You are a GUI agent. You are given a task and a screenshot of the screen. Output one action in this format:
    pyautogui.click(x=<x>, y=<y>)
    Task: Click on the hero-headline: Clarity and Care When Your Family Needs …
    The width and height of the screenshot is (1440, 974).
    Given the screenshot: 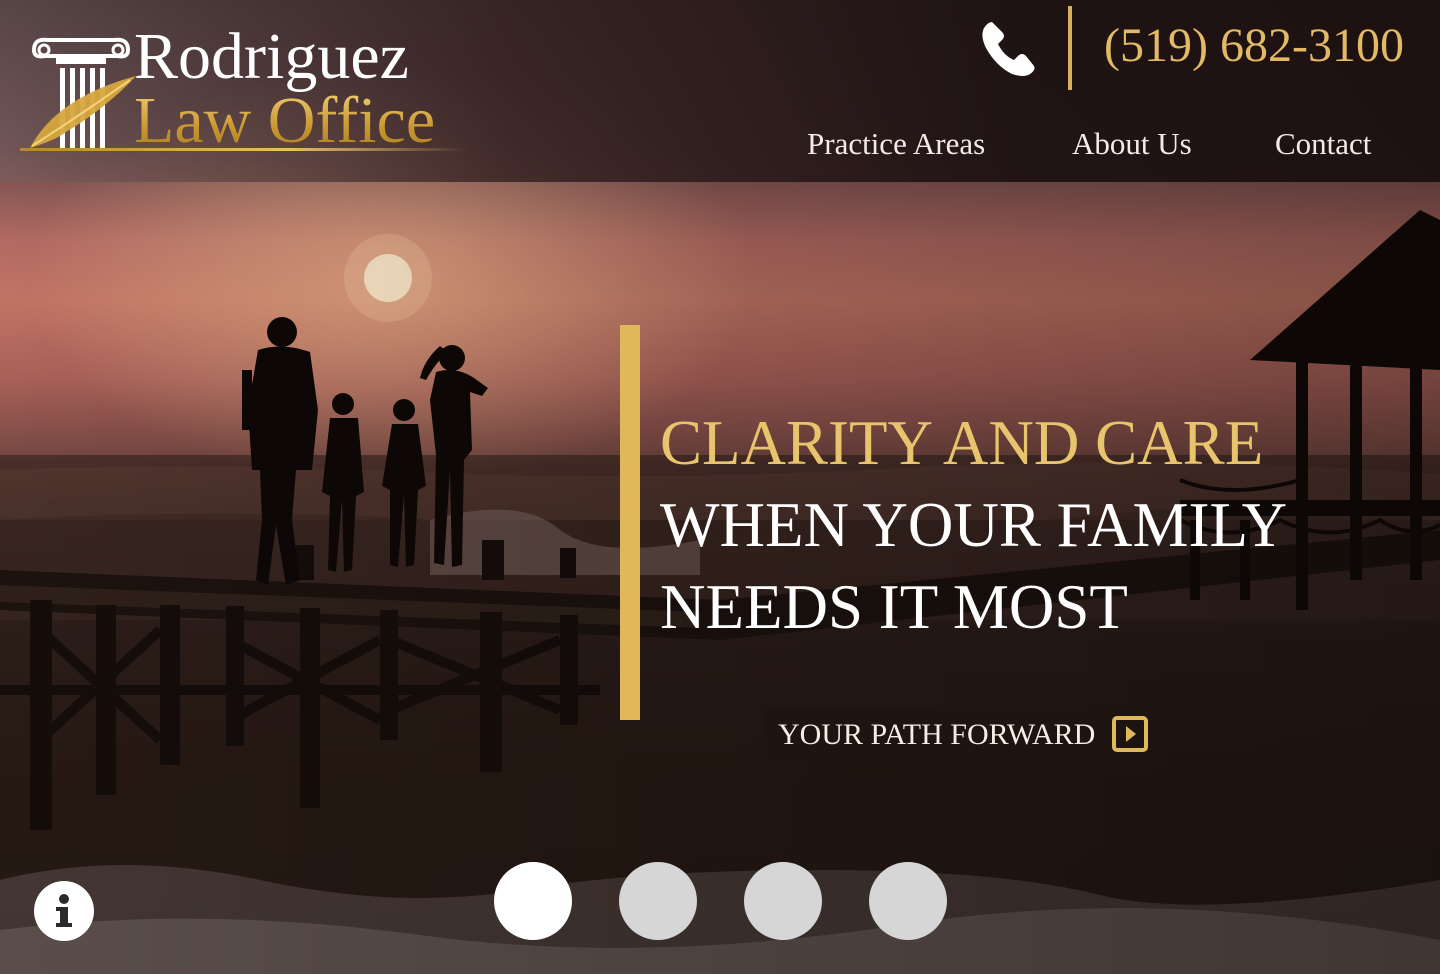 What is the action you would take?
    pyautogui.click(x=1040, y=525)
    